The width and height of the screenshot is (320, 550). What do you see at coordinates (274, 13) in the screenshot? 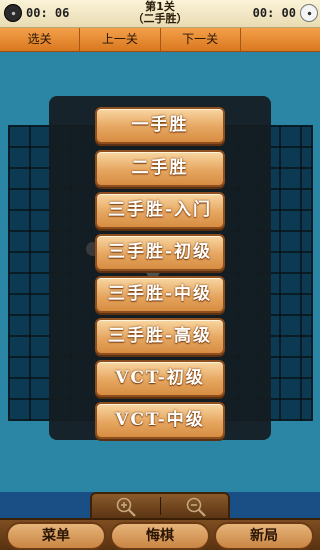
I see `white-timer: 00` at bounding box center [274, 13].